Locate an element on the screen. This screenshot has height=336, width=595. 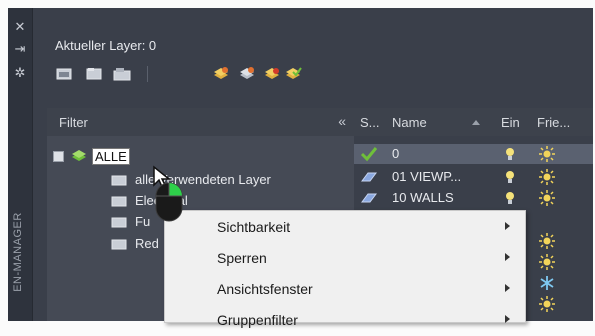
filter-label: Filter is located at coordinates (73, 122).